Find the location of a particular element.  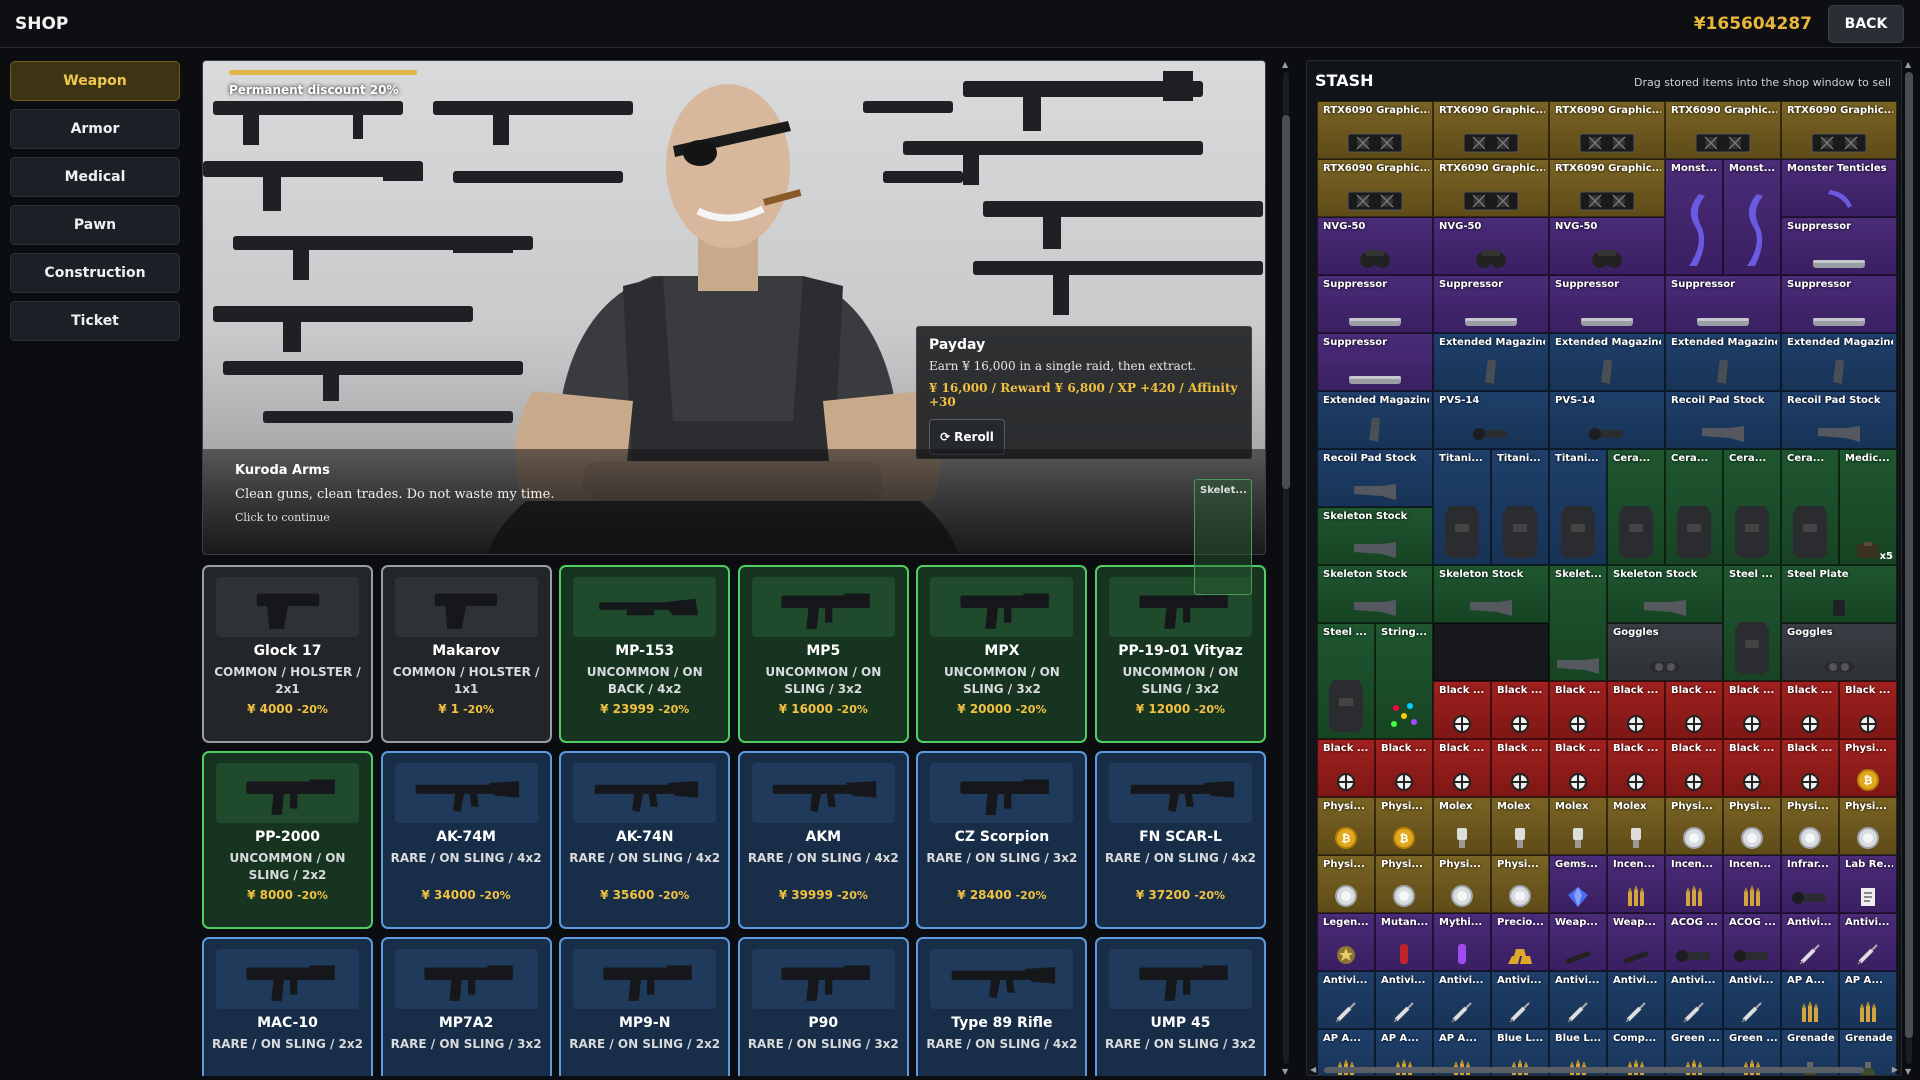

stash-item: Recoil Pad Stock is located at coordinates (1375, 478).